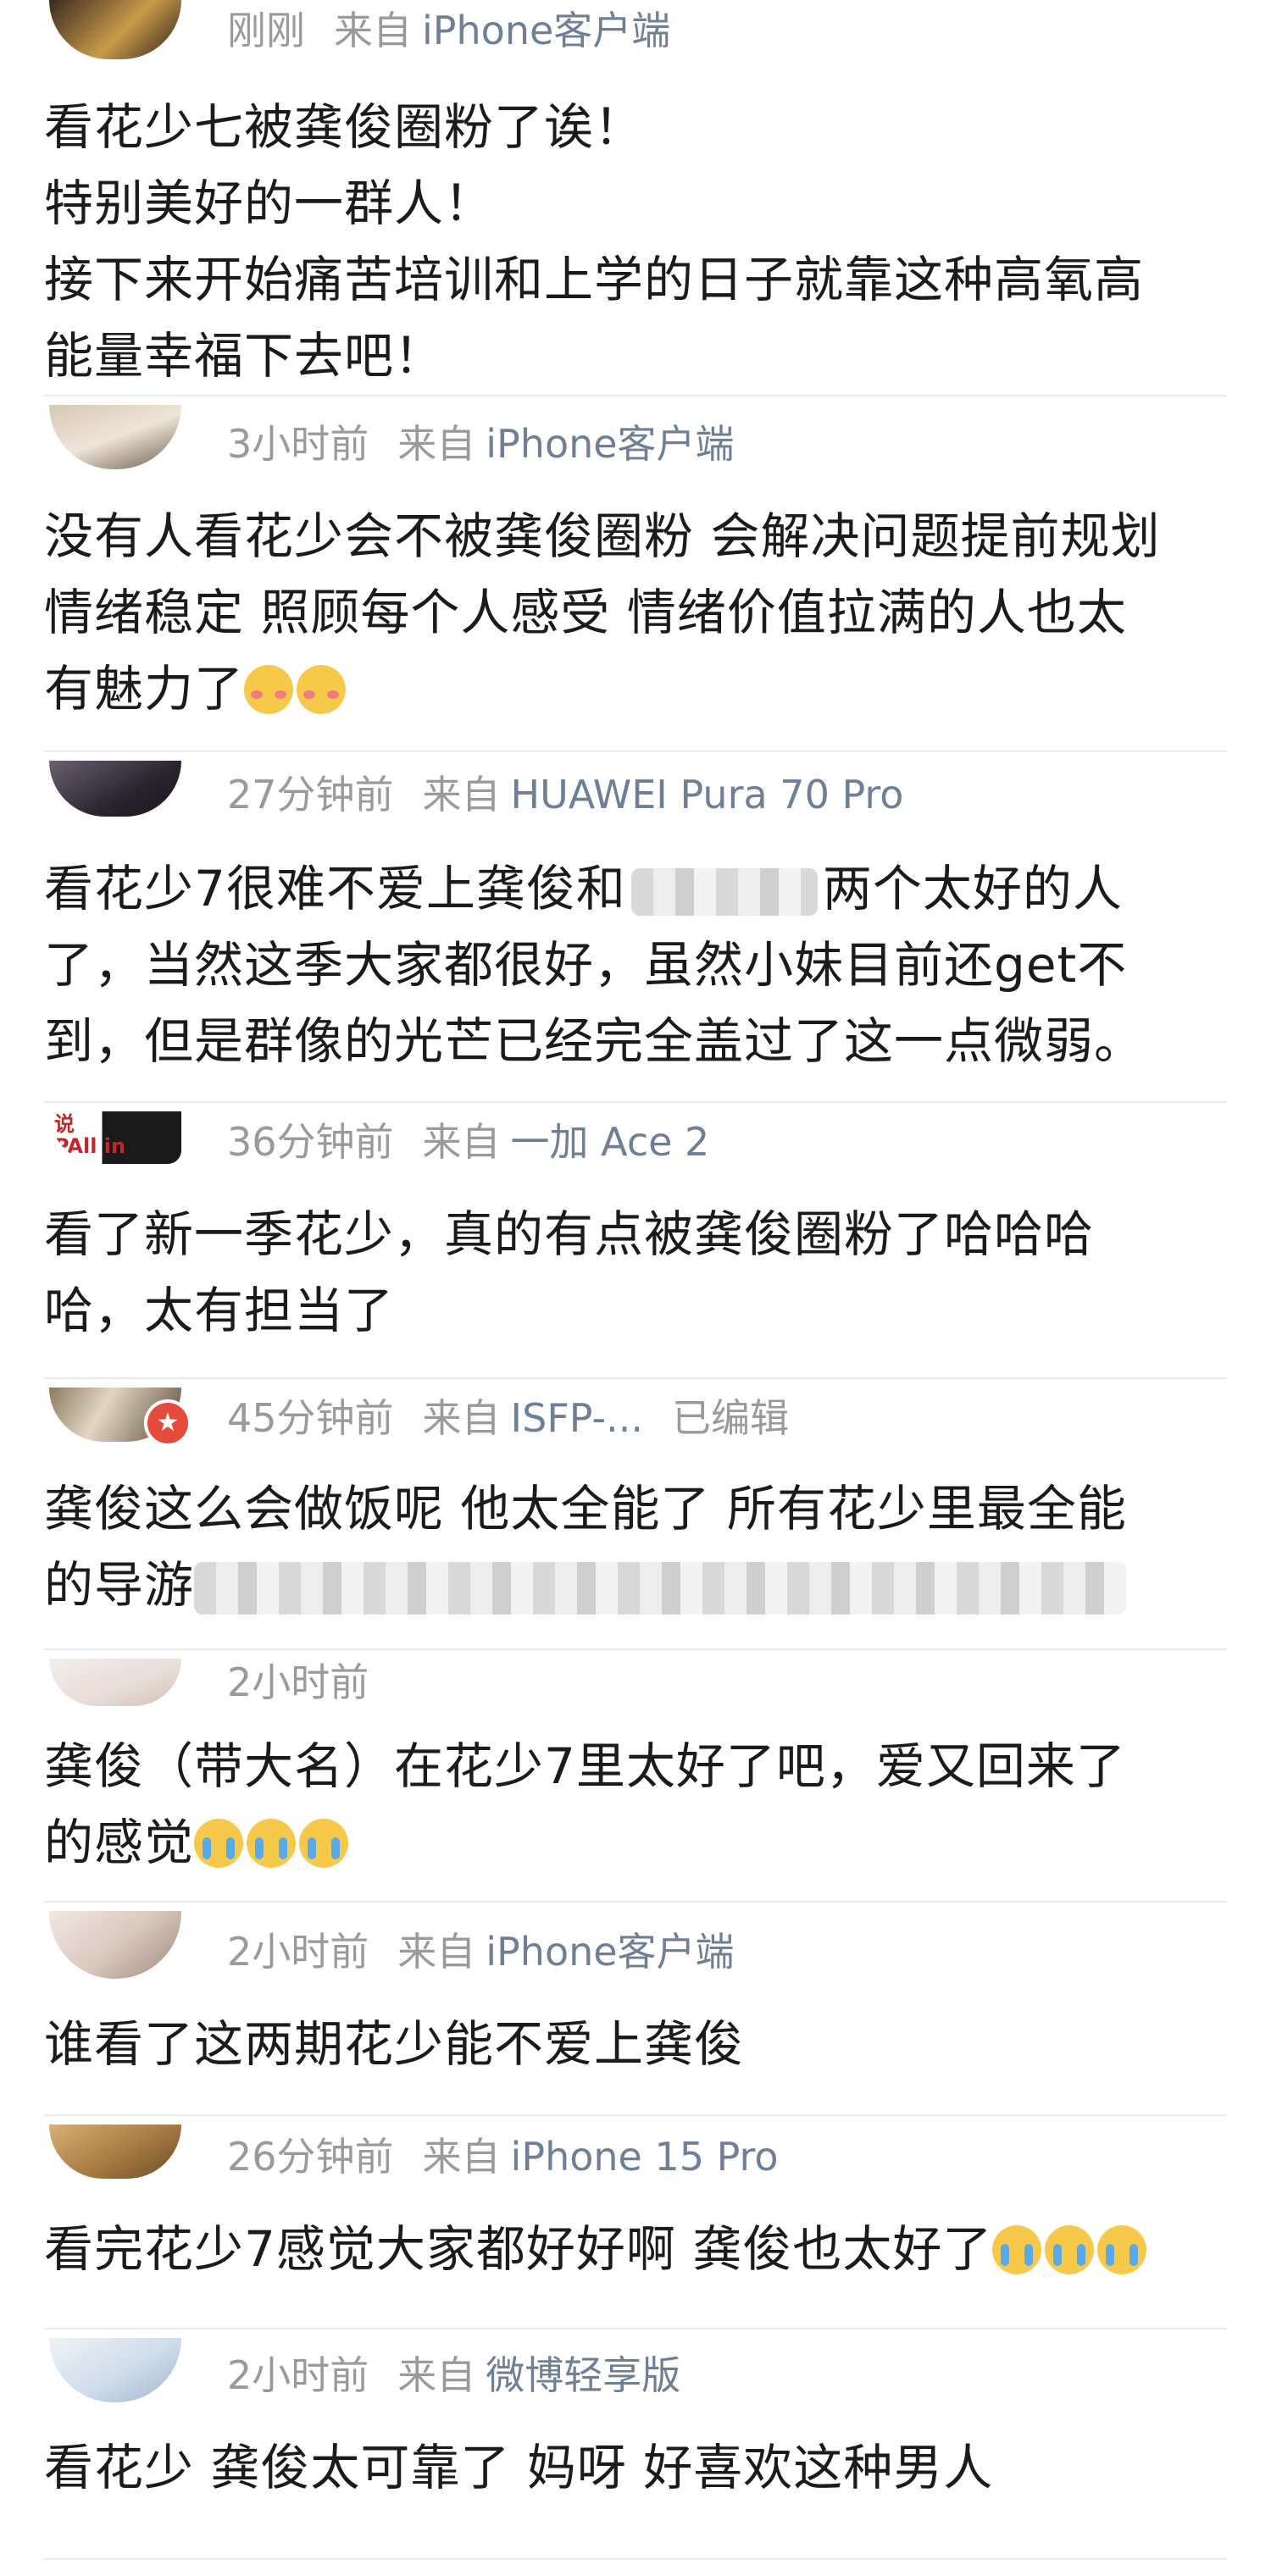 This screenshot has height=2576, width=1271. Describe the element at coordinates (503, 2156) in the screenshot. I see `comment-meta: 26分钟前 来自 iPhone 15 Pro` at that location.